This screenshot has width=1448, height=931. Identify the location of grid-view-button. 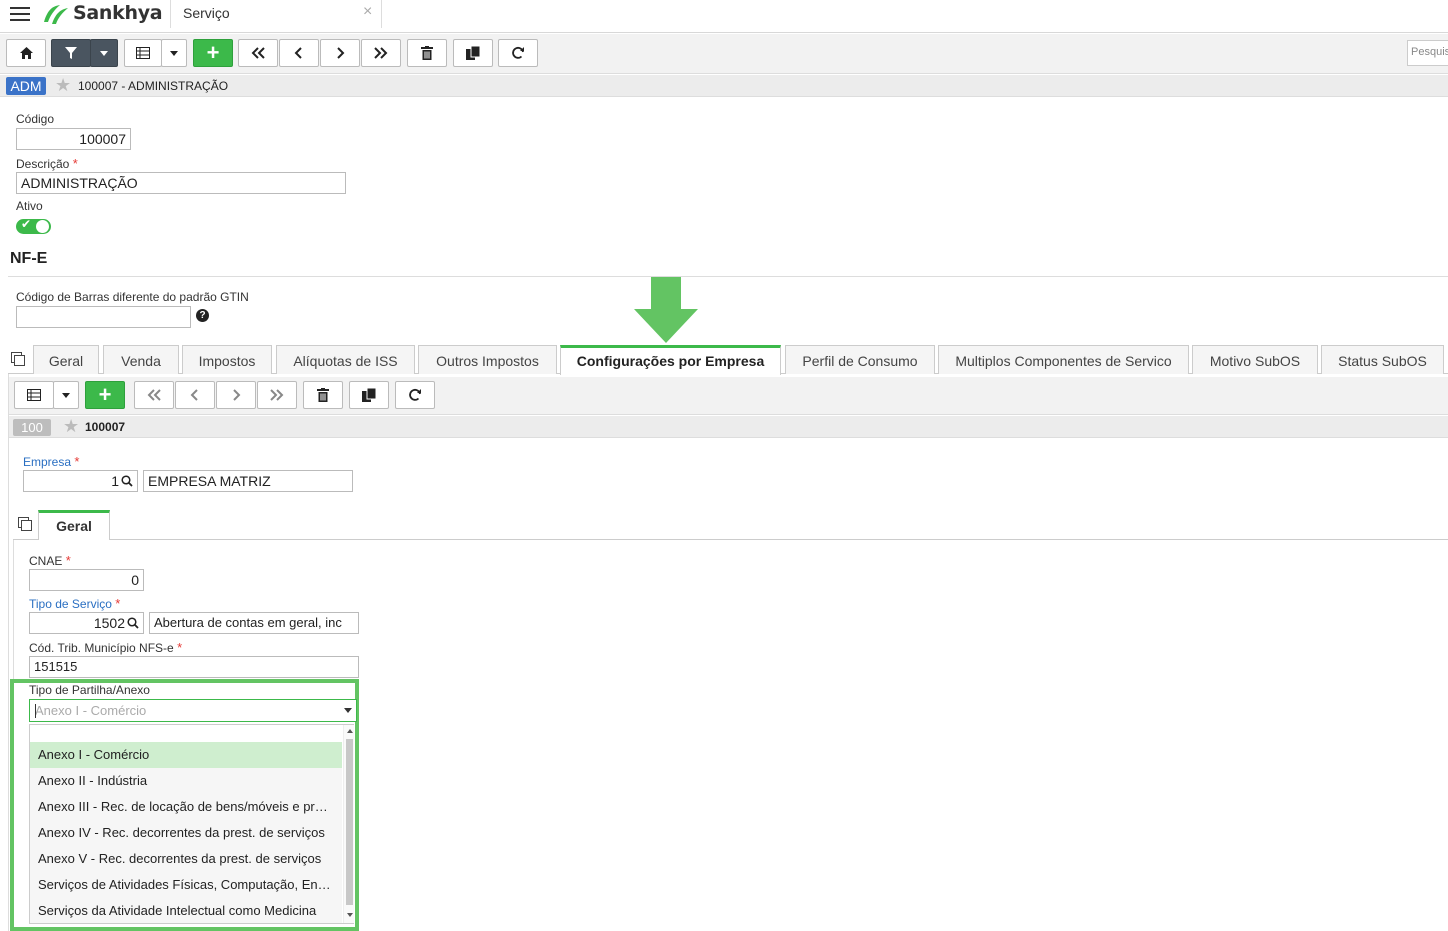
(143, 53).